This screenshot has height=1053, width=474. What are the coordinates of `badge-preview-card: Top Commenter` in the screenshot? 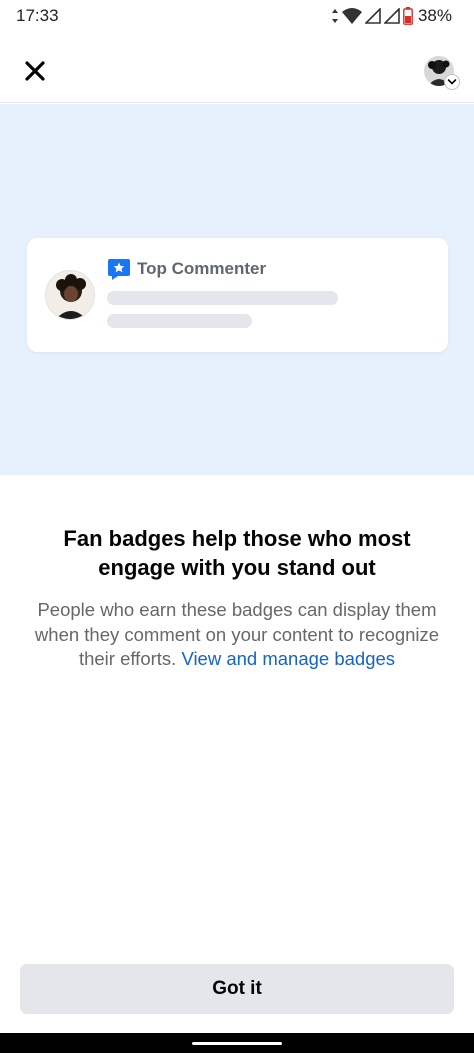 It's located at (237, 295).